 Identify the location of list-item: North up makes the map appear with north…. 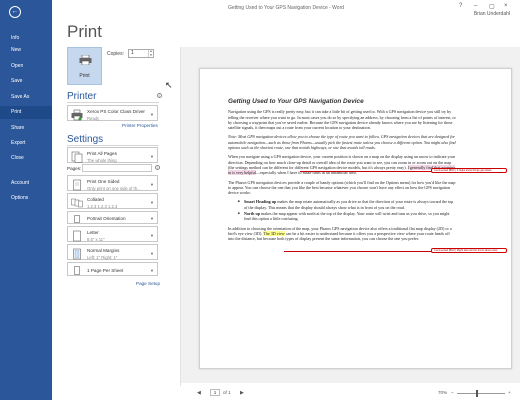
(347, 216).